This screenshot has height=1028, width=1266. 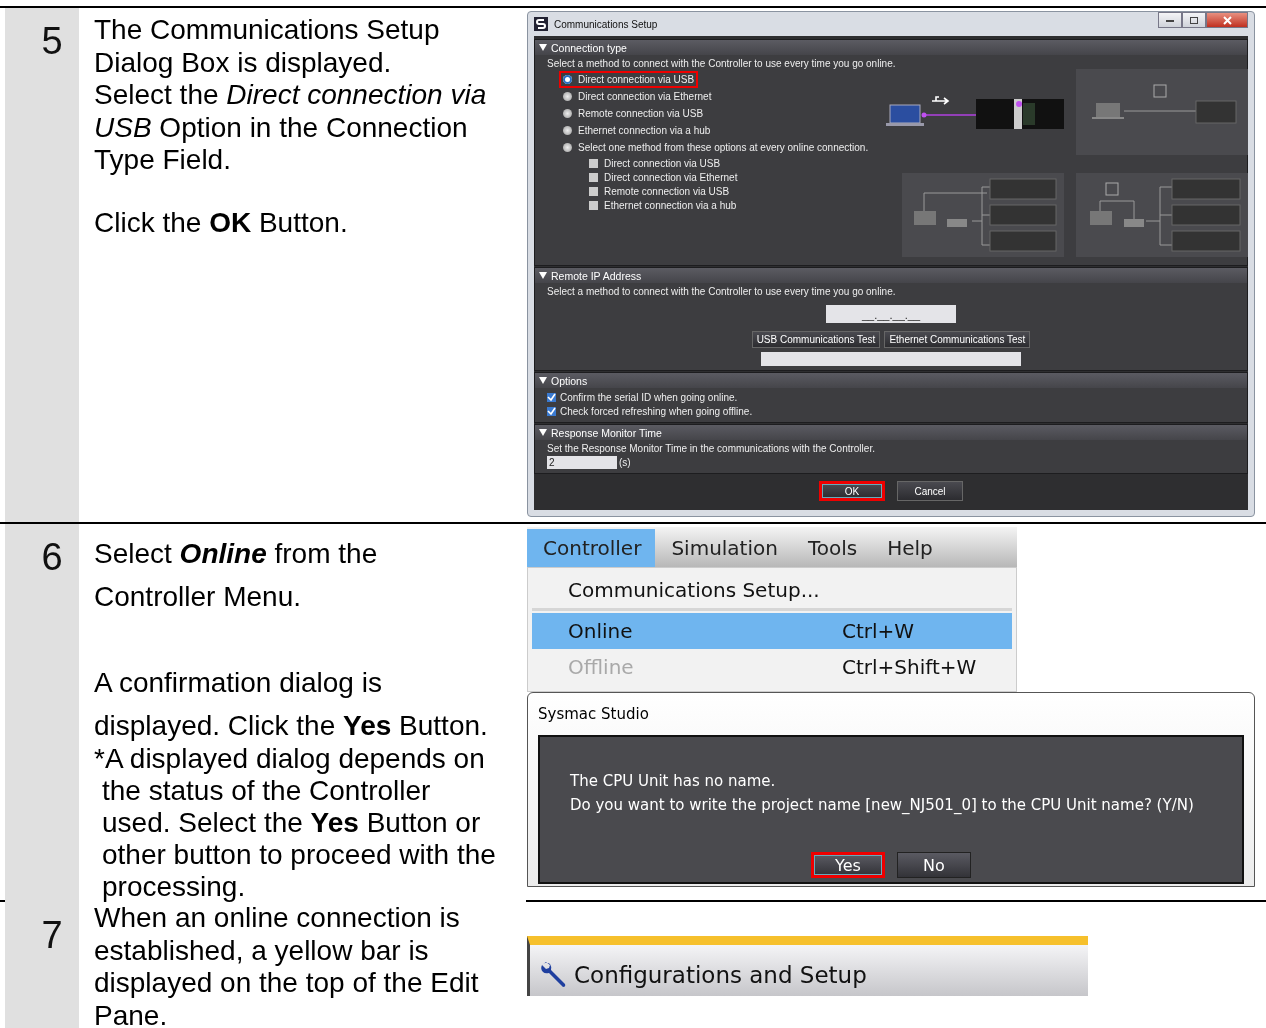 I want to click on note-text: *A displayed dialog depends on the status of the Controller used. Select the Yes Button or other button to proceed with the processing., so click(x=295, y=823).